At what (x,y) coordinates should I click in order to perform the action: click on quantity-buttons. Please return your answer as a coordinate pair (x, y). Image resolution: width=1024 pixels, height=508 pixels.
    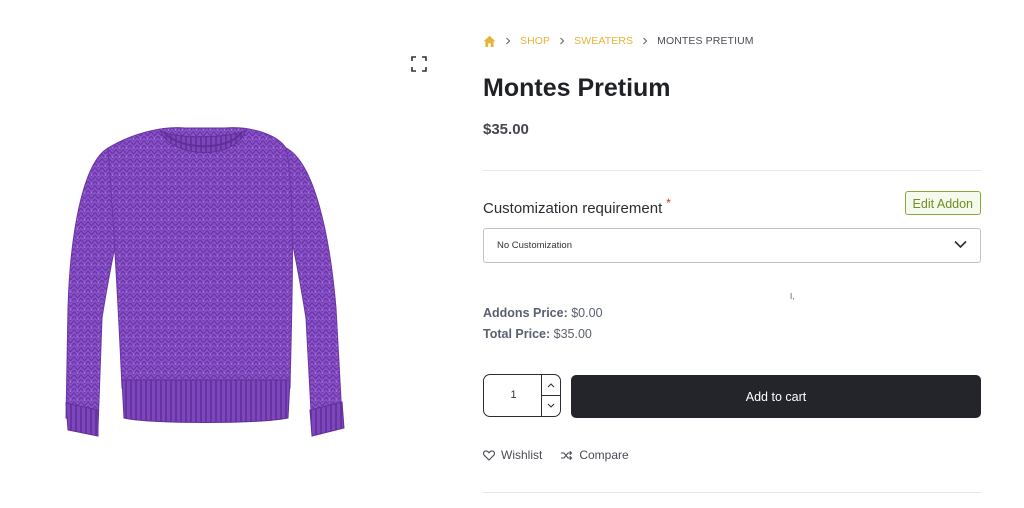
    Looking at the image, I should click on (550, 395).